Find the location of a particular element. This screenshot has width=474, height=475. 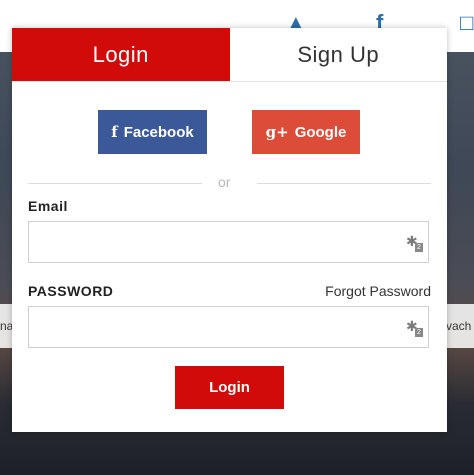

background-text-right: vach is located at coordinates (459, 326).